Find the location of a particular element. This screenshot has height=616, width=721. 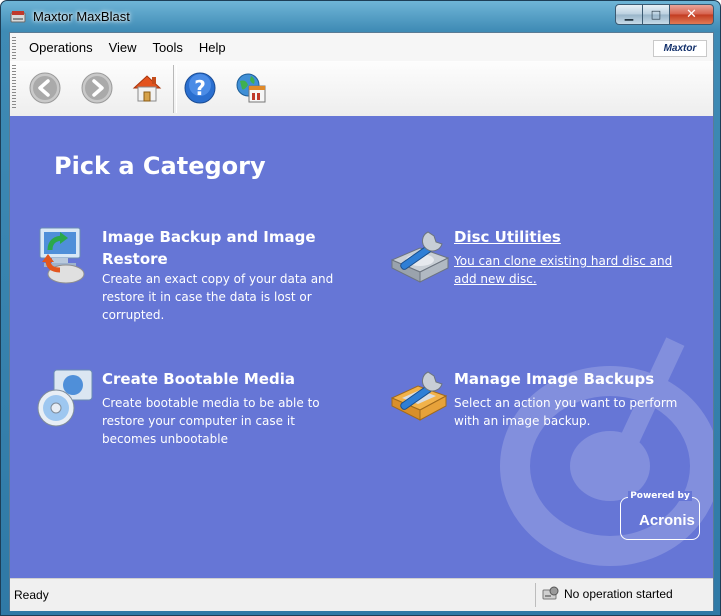

app-icon is located at coordinates (18, 17).